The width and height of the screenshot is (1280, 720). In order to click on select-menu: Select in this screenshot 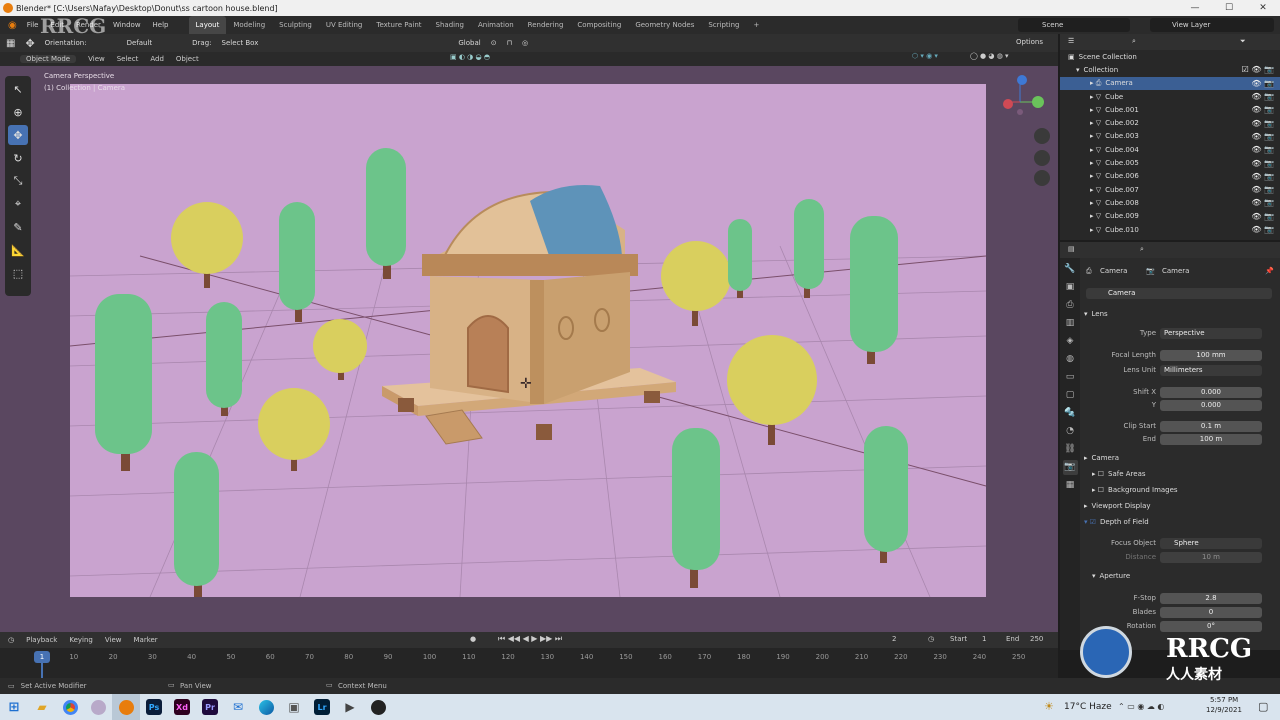, I will do `click(128, 59)`.